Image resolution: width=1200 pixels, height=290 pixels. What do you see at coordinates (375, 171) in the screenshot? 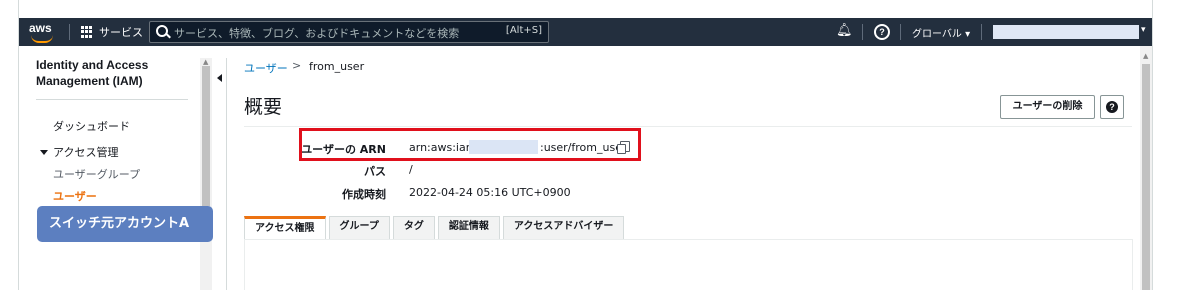
I see `path-label: パス` at bounding box center [375, 171].